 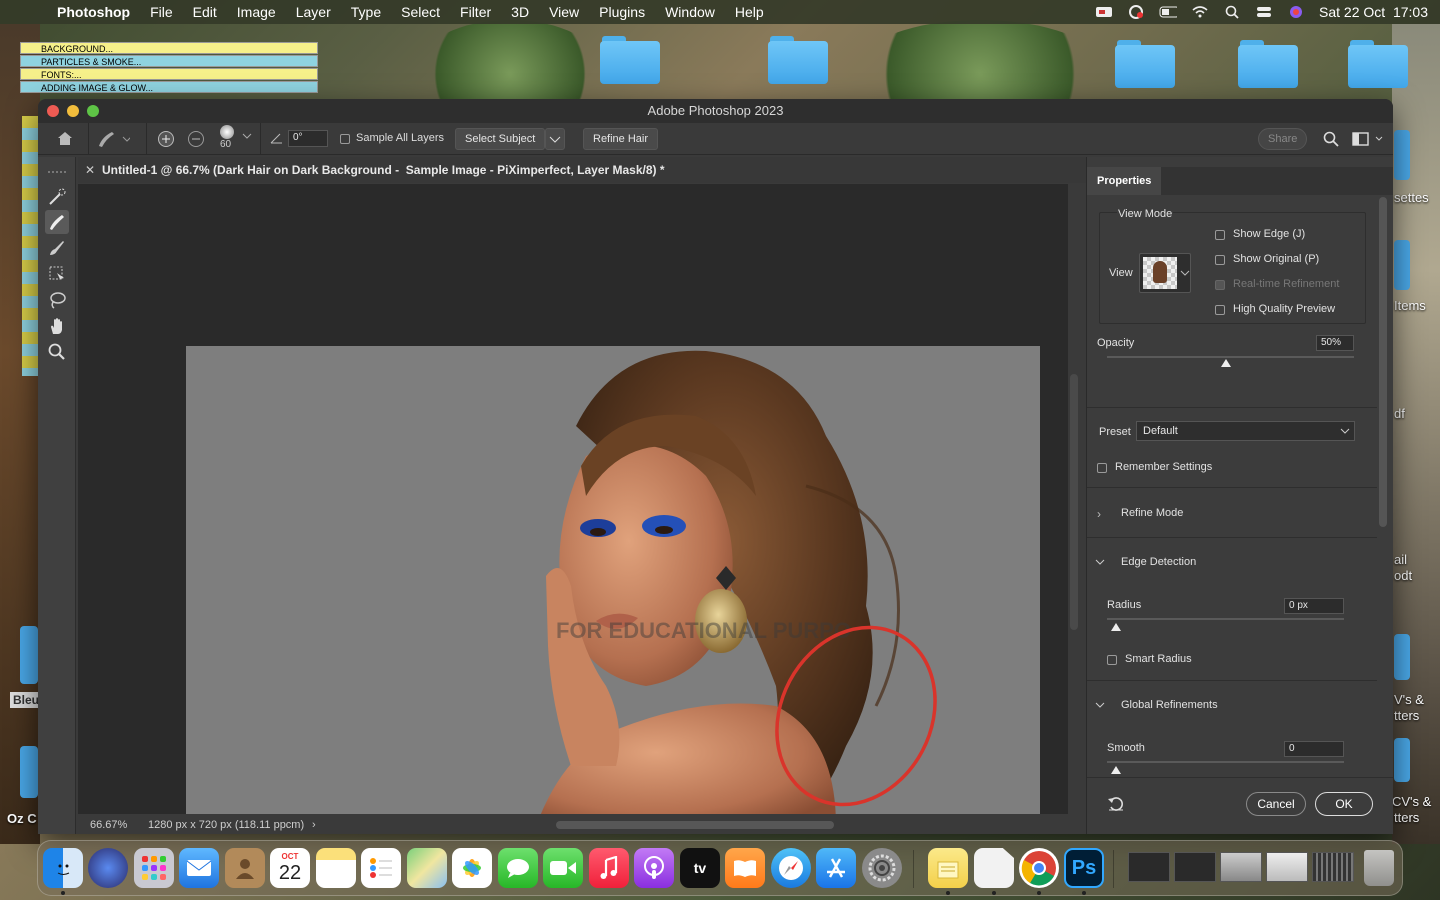 What do you see at coordinates (520, 12) in the screenshot?
I see `menu-3d: 3D` at bounding box center [520, 12].